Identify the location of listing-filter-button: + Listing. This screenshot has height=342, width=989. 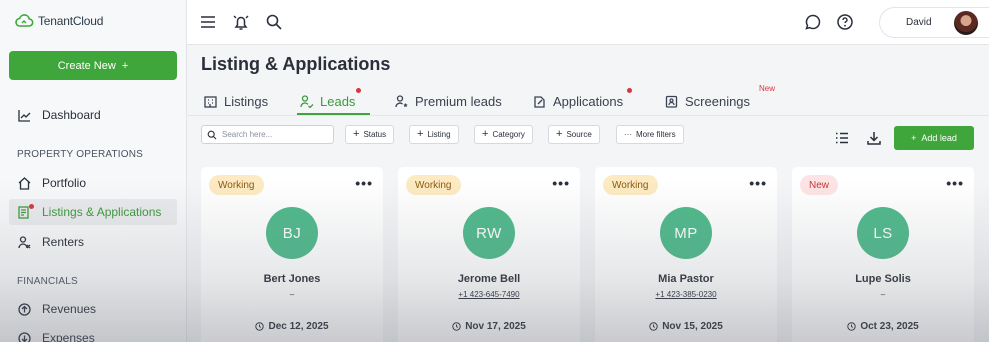
(434, 134).